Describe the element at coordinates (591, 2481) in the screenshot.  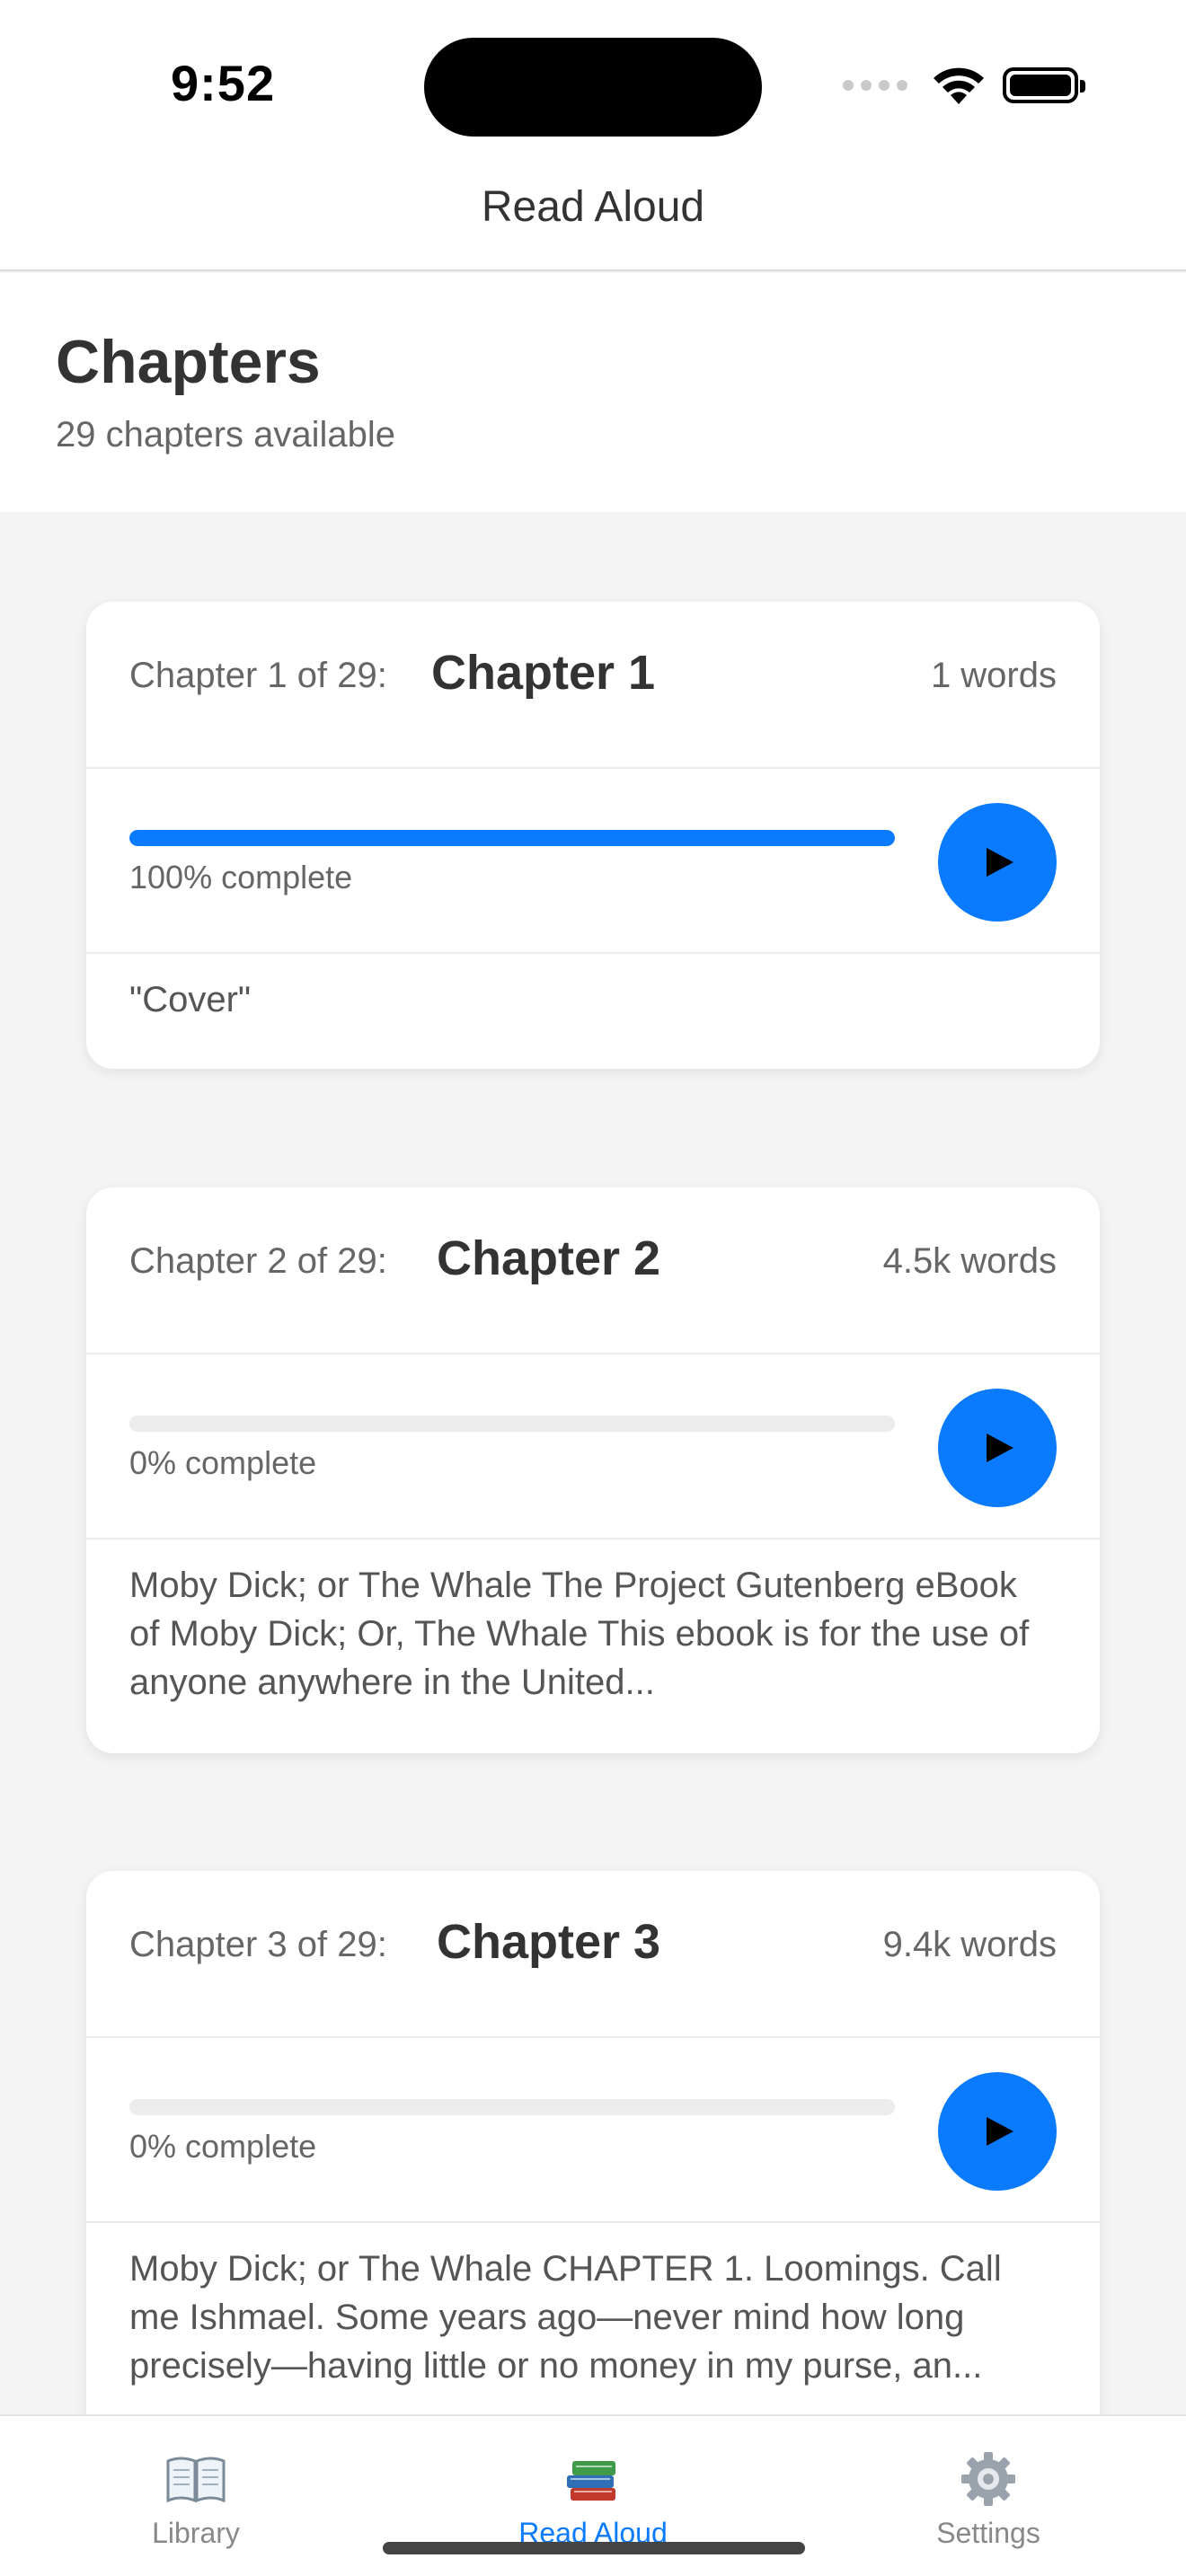
I see `books-stack-icon` at that location.